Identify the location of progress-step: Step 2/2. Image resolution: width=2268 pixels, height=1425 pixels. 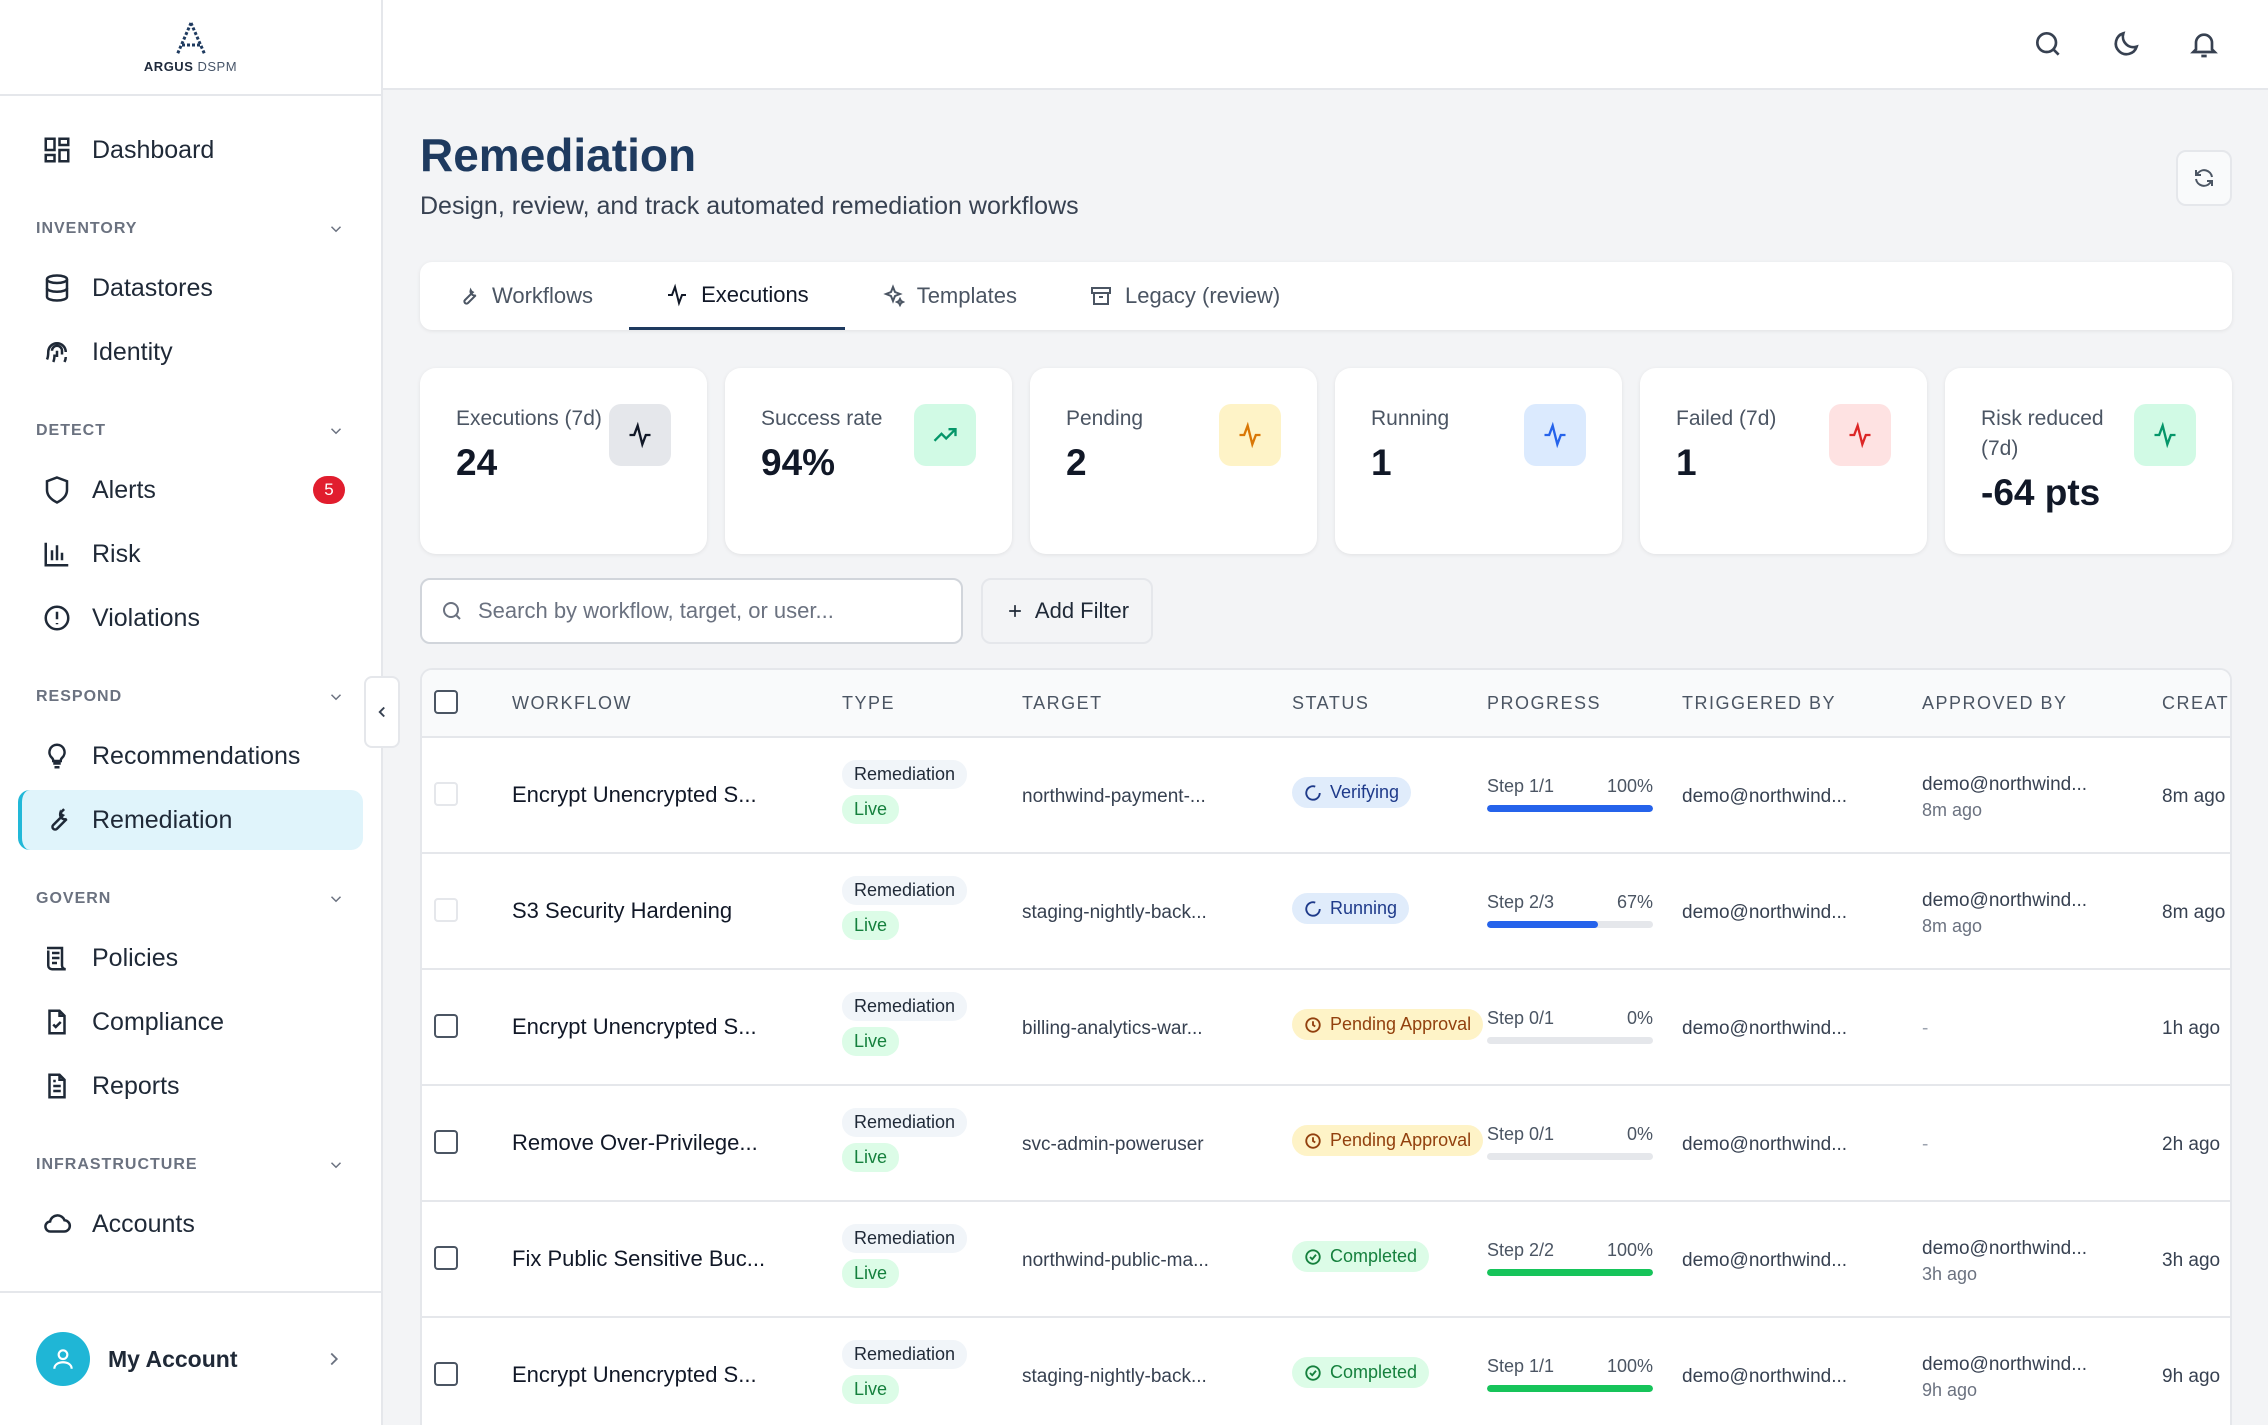
(1521, 1250).